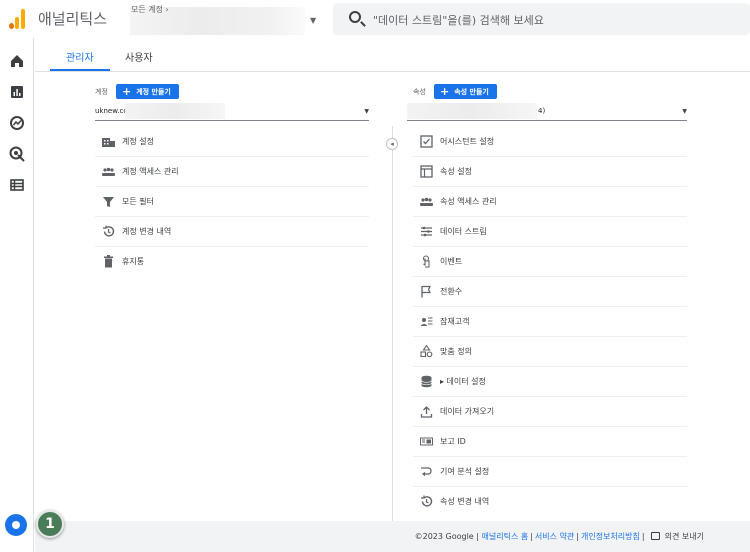 This screenshot has height=552, width=750. I want to click on create-account-button: + 계정 만들기, so click(147, 91).